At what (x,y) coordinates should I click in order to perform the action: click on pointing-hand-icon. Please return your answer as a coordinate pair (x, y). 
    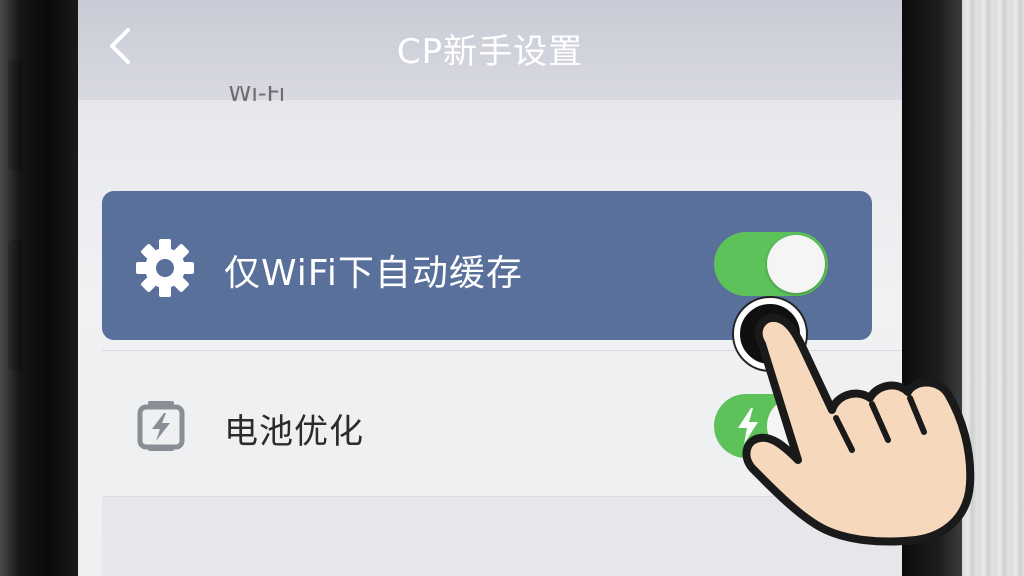
    Looking at the image, I should click on (858, 430).